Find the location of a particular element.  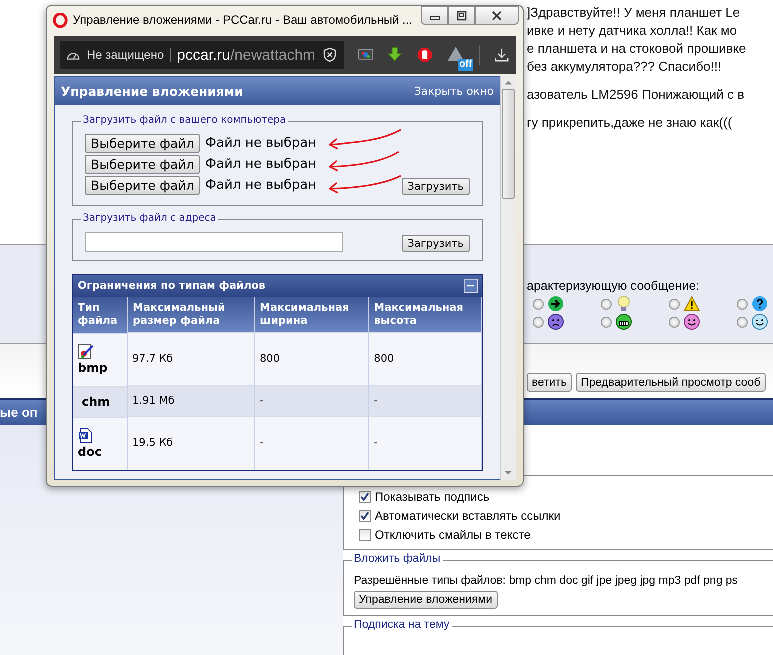

file-type-text: doc is located at coordinates (90, 452).